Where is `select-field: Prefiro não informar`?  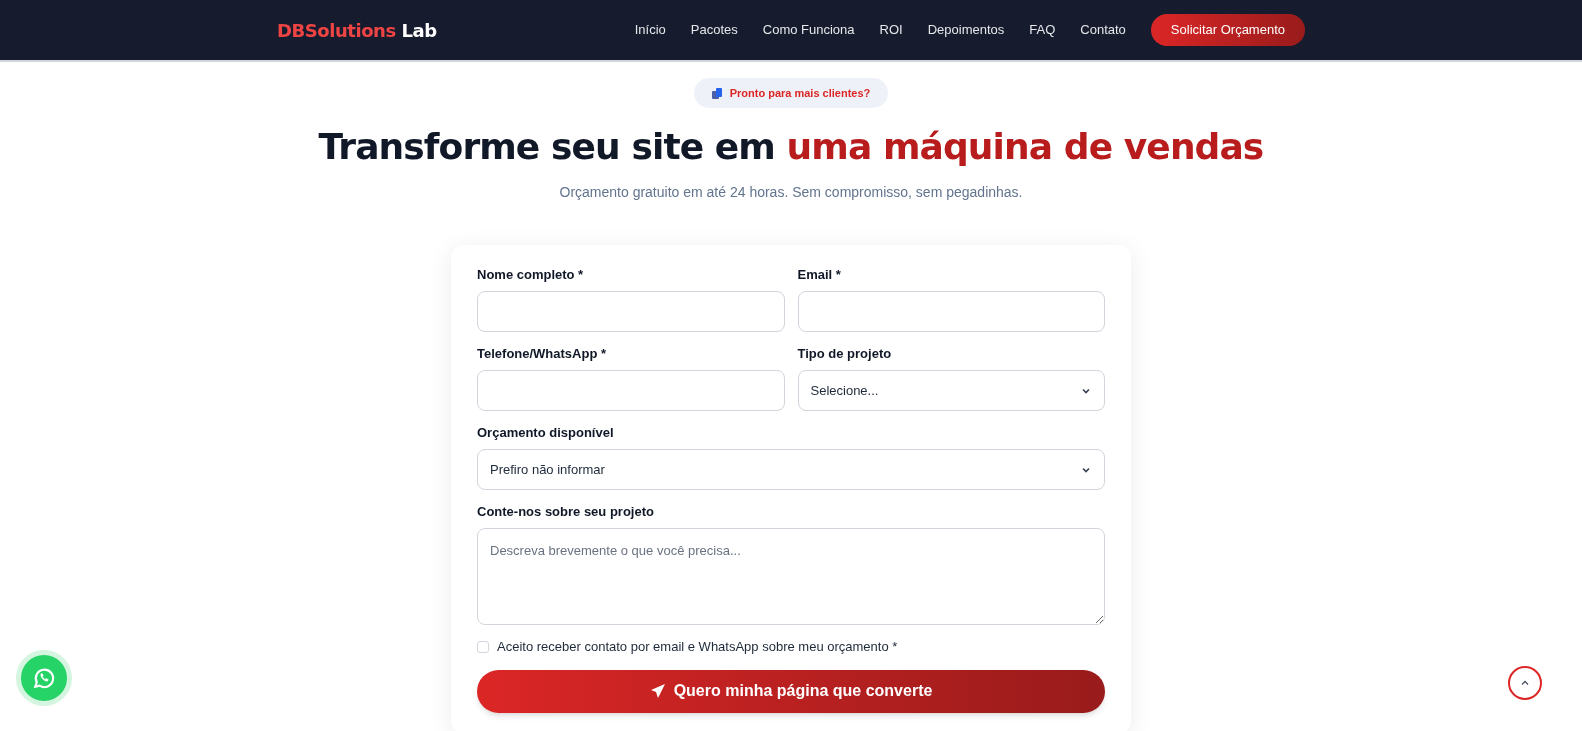
select-field: Prefiro não informar is located at coordinates (791, 469).